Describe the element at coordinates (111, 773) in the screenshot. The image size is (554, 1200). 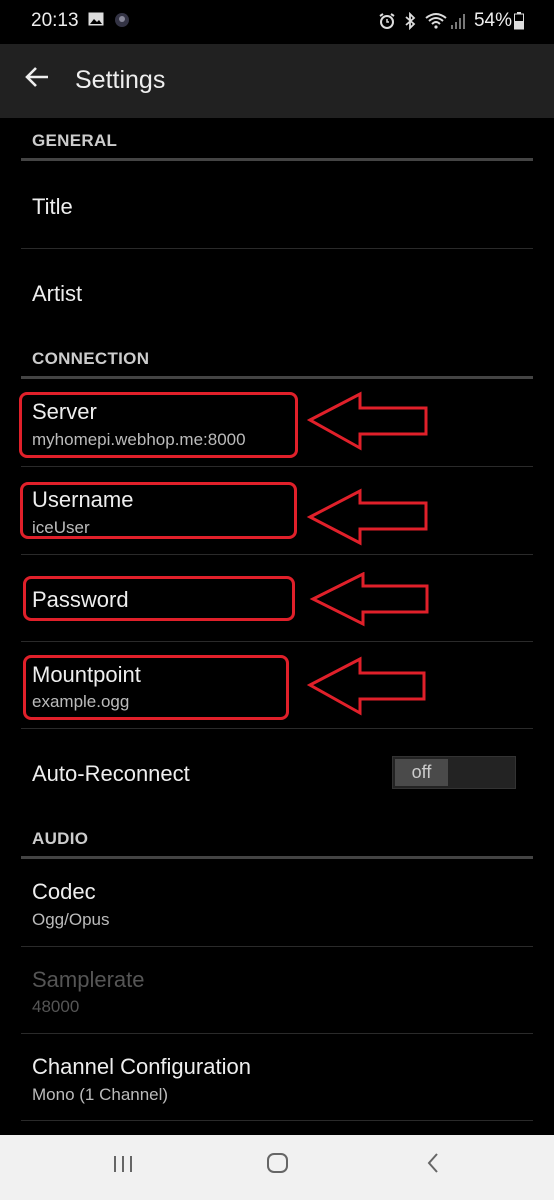
I see `setting-auto-reconnect-label: Auto-Reconnect` at that location.